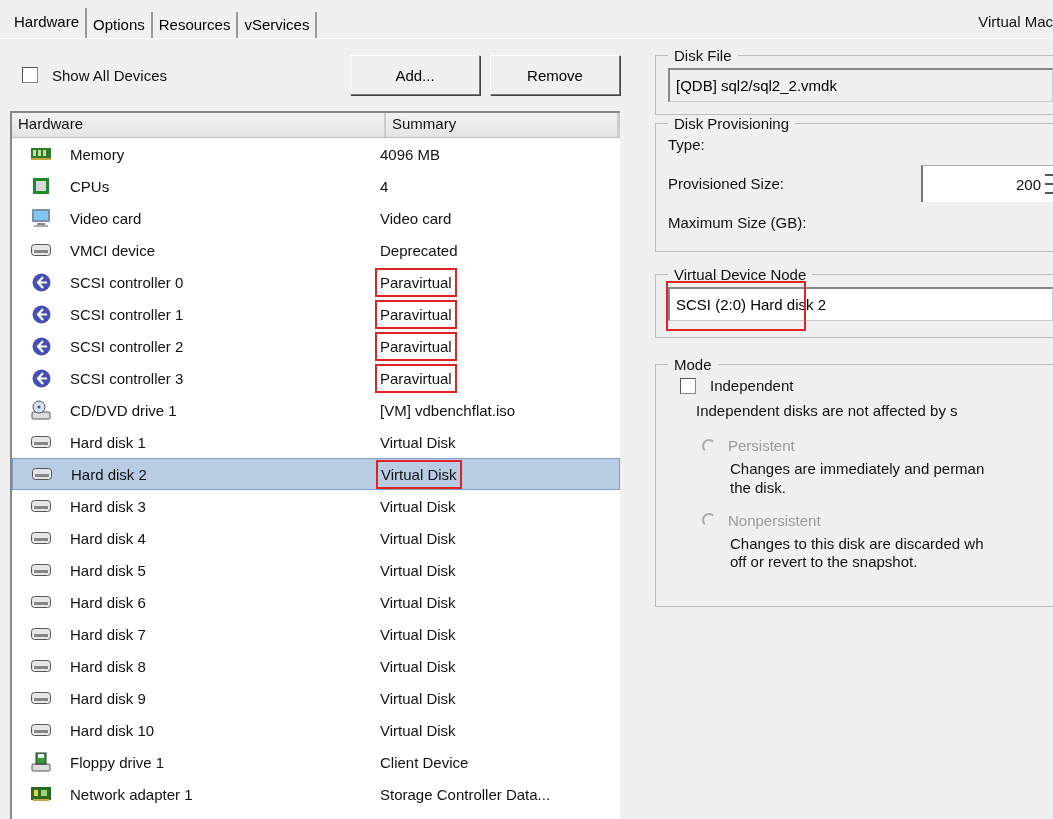 The height and width of the screenshot is (819, 1053). Describe the element at coordinates (41, 410) in the screenshot. I see `cd-drive-icon` at that location.